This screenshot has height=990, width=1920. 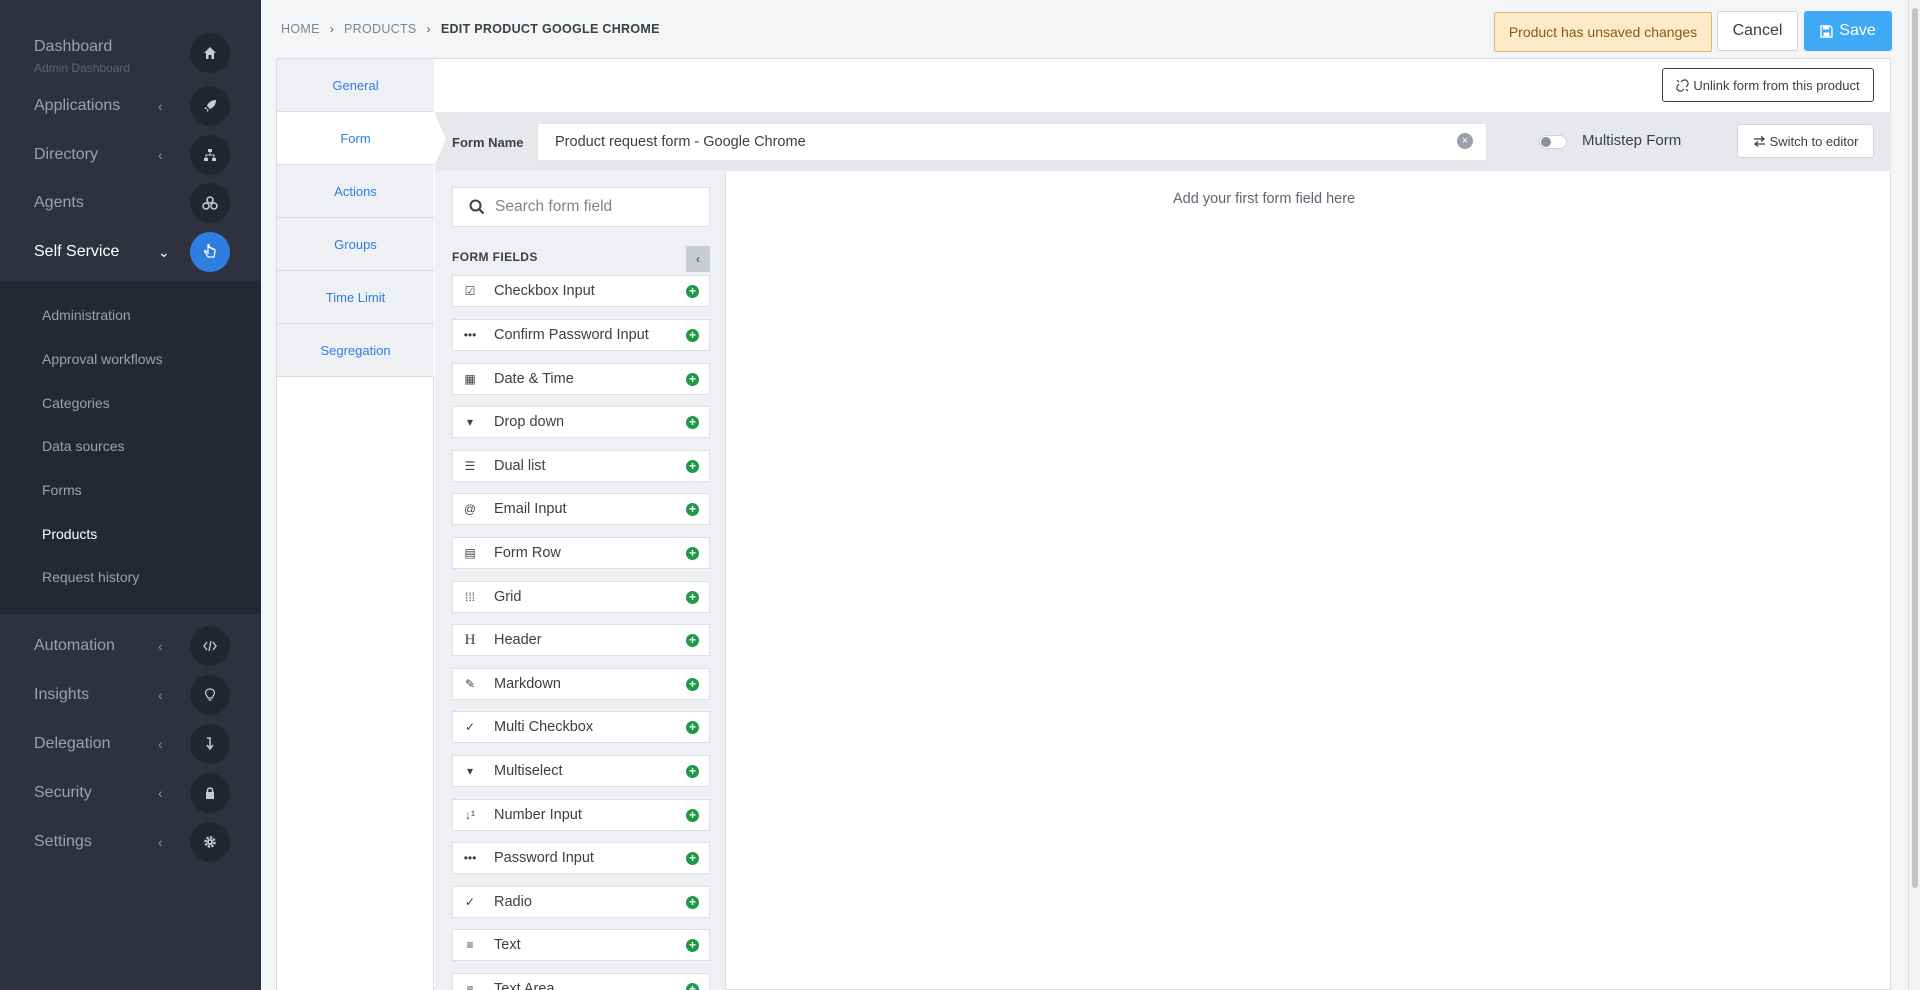 What do you see at coordinates (73, 46) in the screenshot?
I see `sidebar-item-label: Dashboard` at bounding box center [73, 46].